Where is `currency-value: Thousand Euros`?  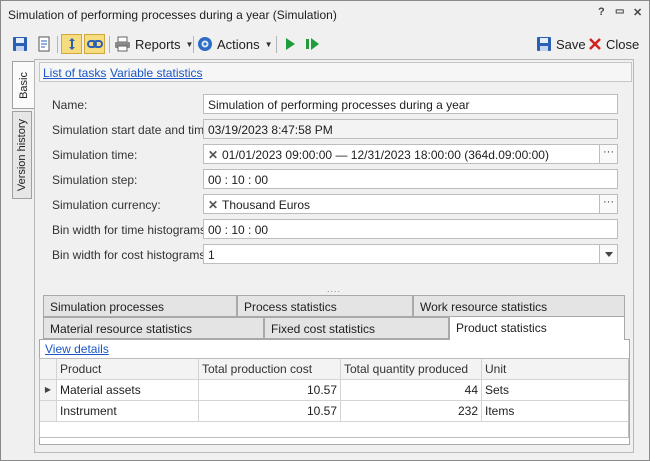
currency-value: Thousand Euros is located at coordinates (266, 205).